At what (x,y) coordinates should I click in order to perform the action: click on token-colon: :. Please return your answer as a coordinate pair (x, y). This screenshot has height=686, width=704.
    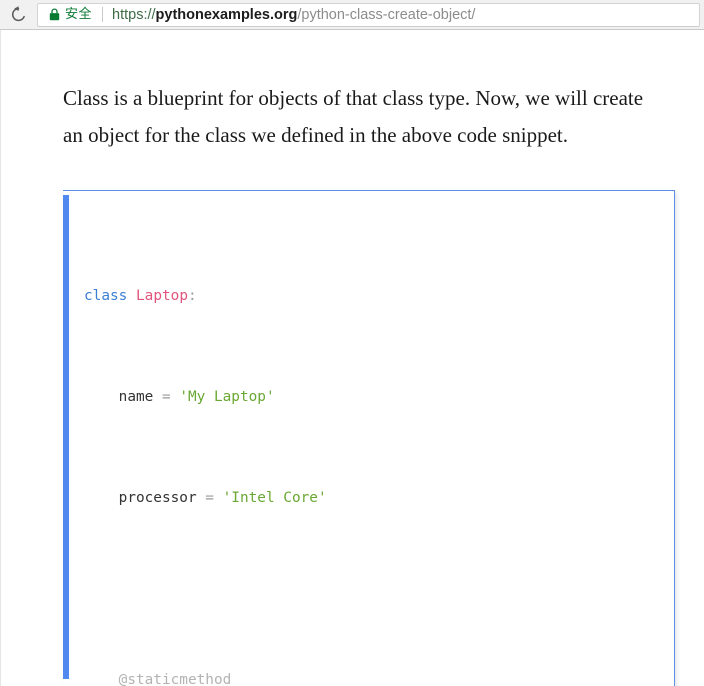
    Looking at the image, I should click on (192, 295).